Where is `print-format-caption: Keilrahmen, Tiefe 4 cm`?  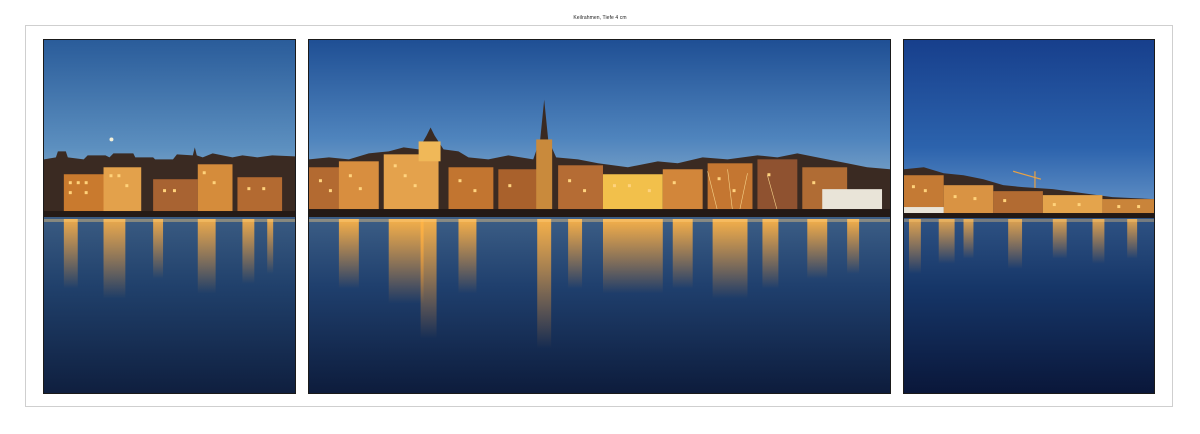
print-format-caption: Keilrahmen, Tiefe 4 cm is located at coordinates (600, 18).